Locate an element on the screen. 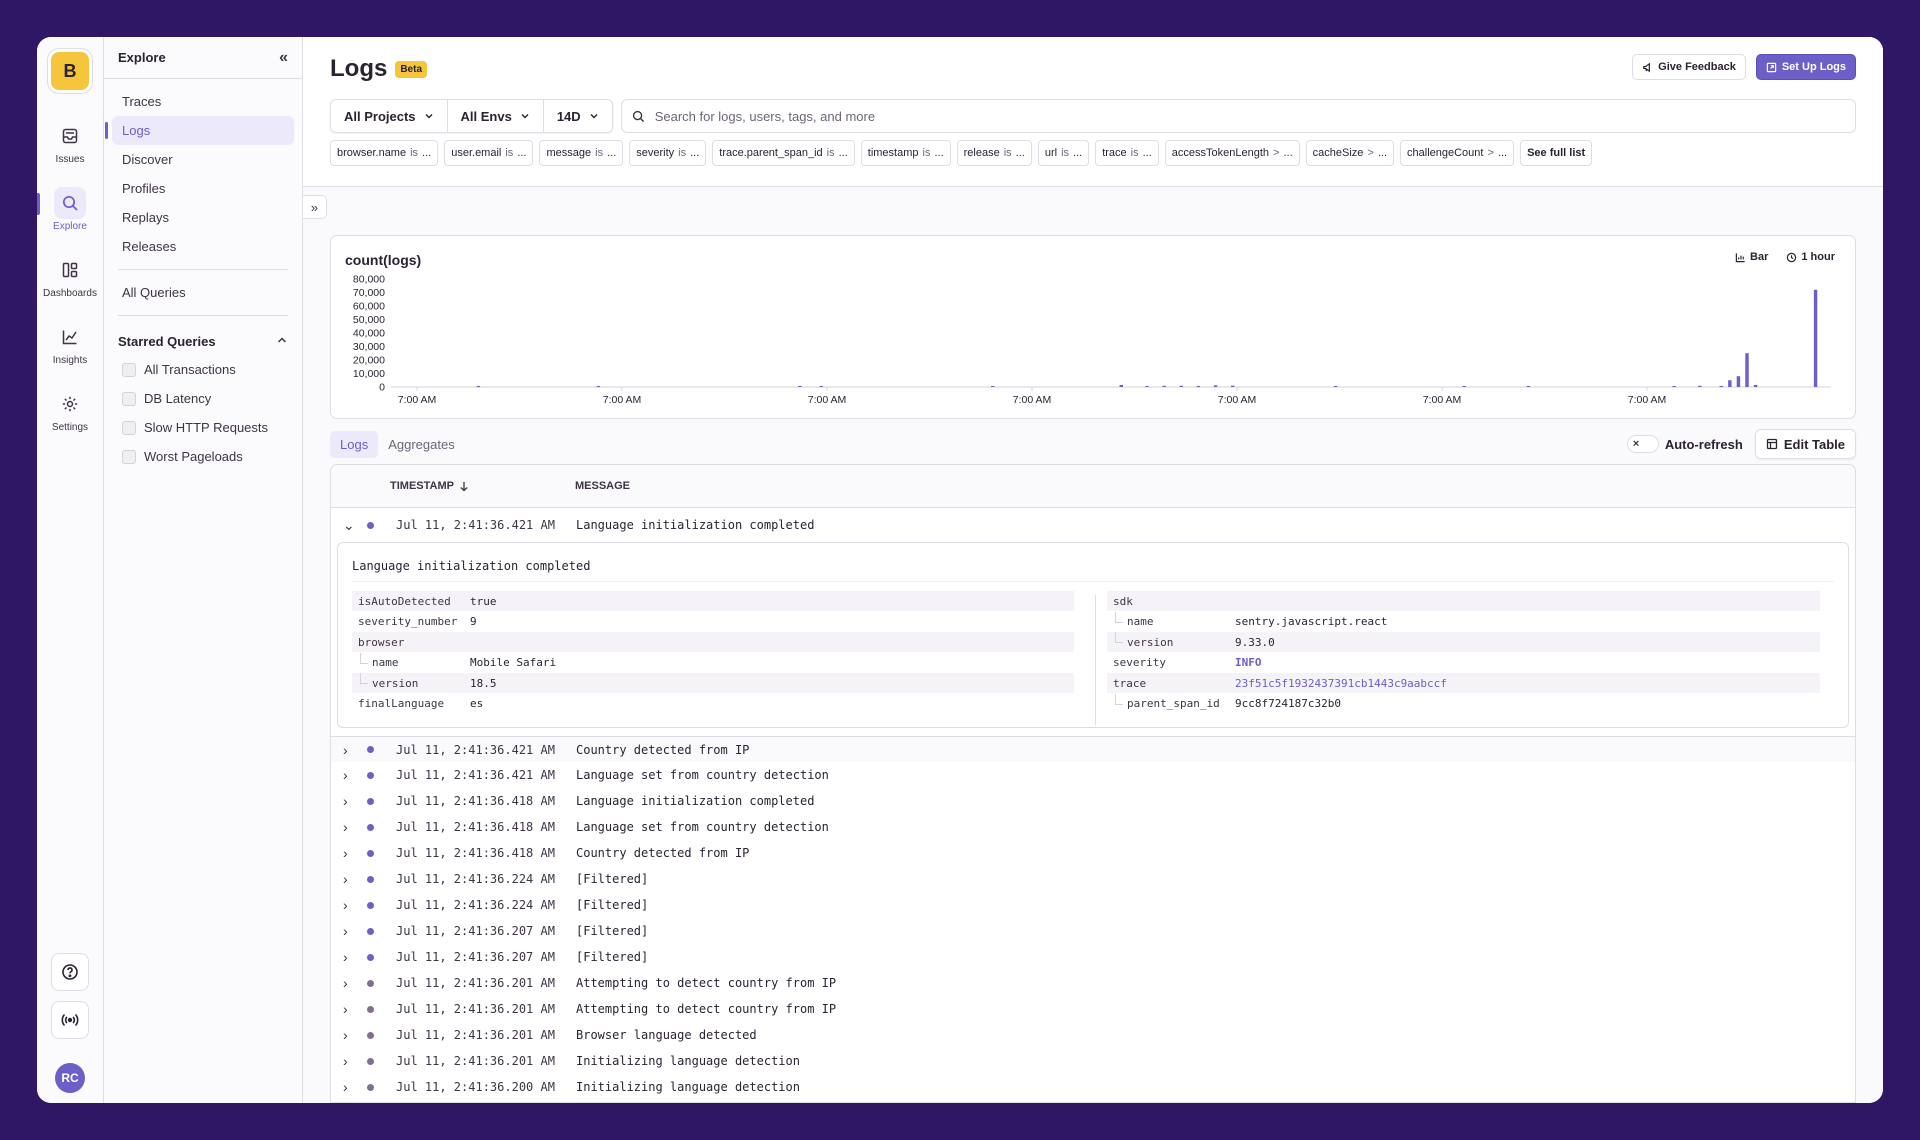  starred-query-label: Worst Pageloads is located at coordinates (193, 456).